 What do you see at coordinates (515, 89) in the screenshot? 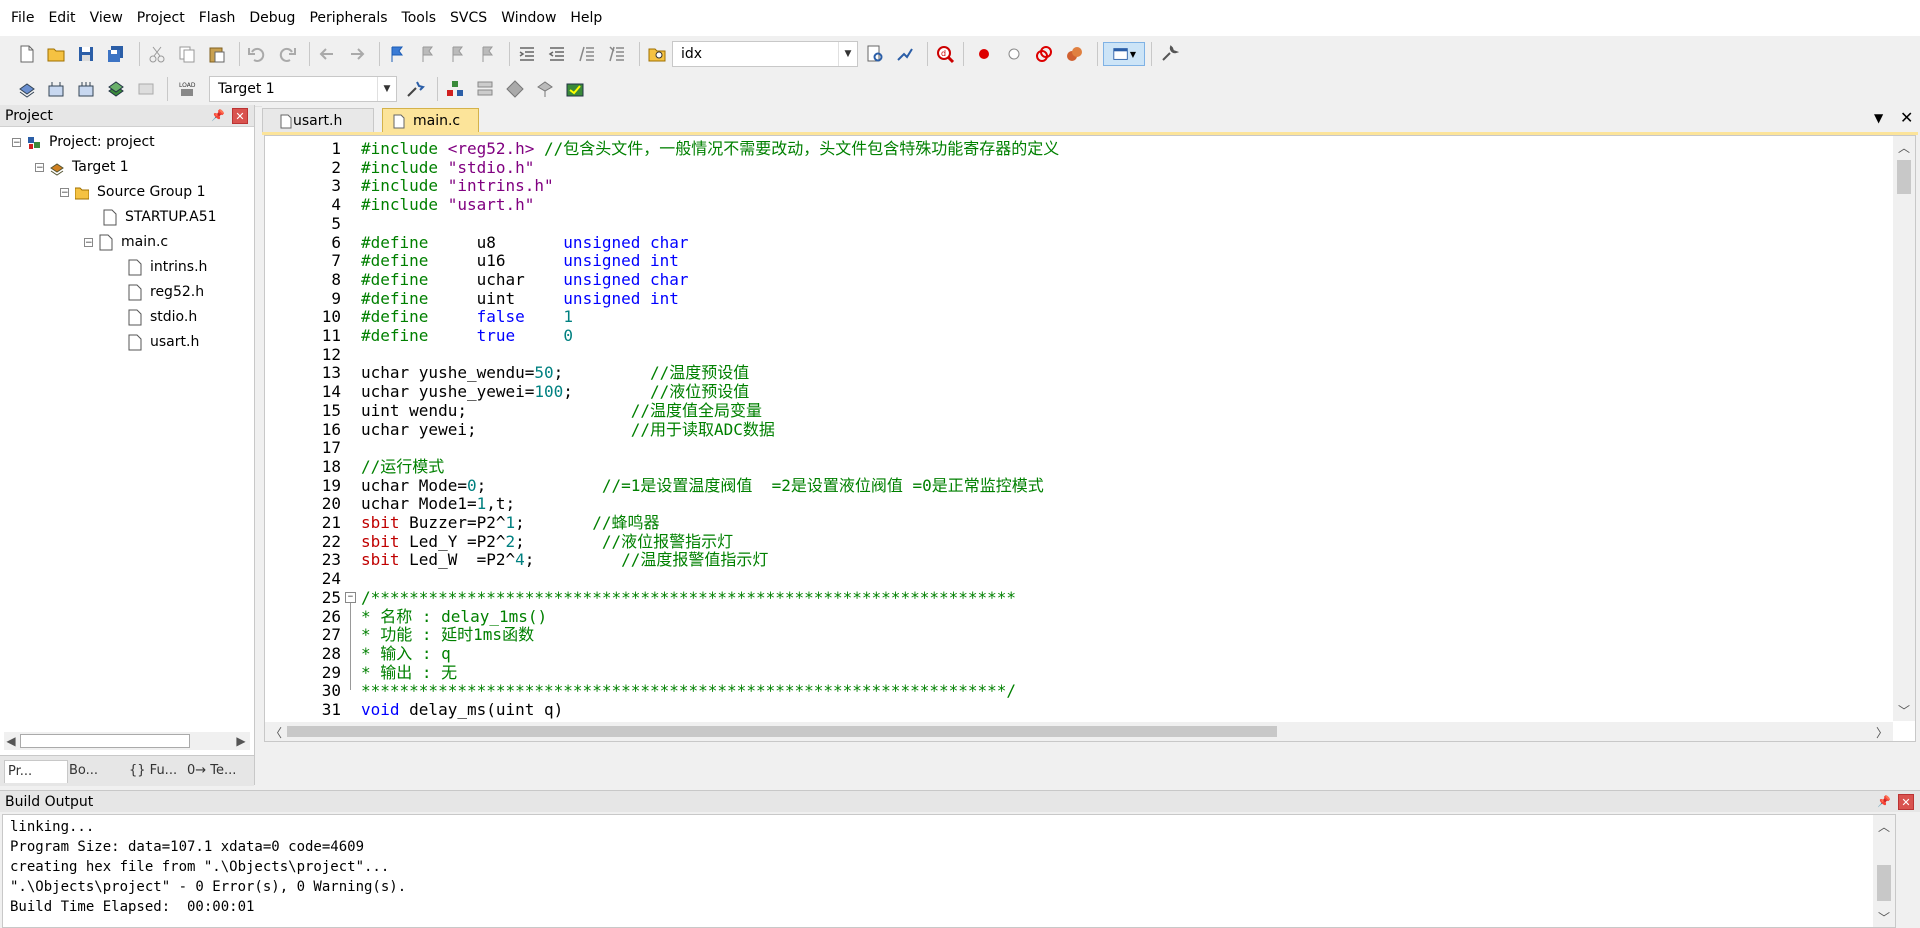
I see `select-packs-icon` at bounding box center [515, 89].